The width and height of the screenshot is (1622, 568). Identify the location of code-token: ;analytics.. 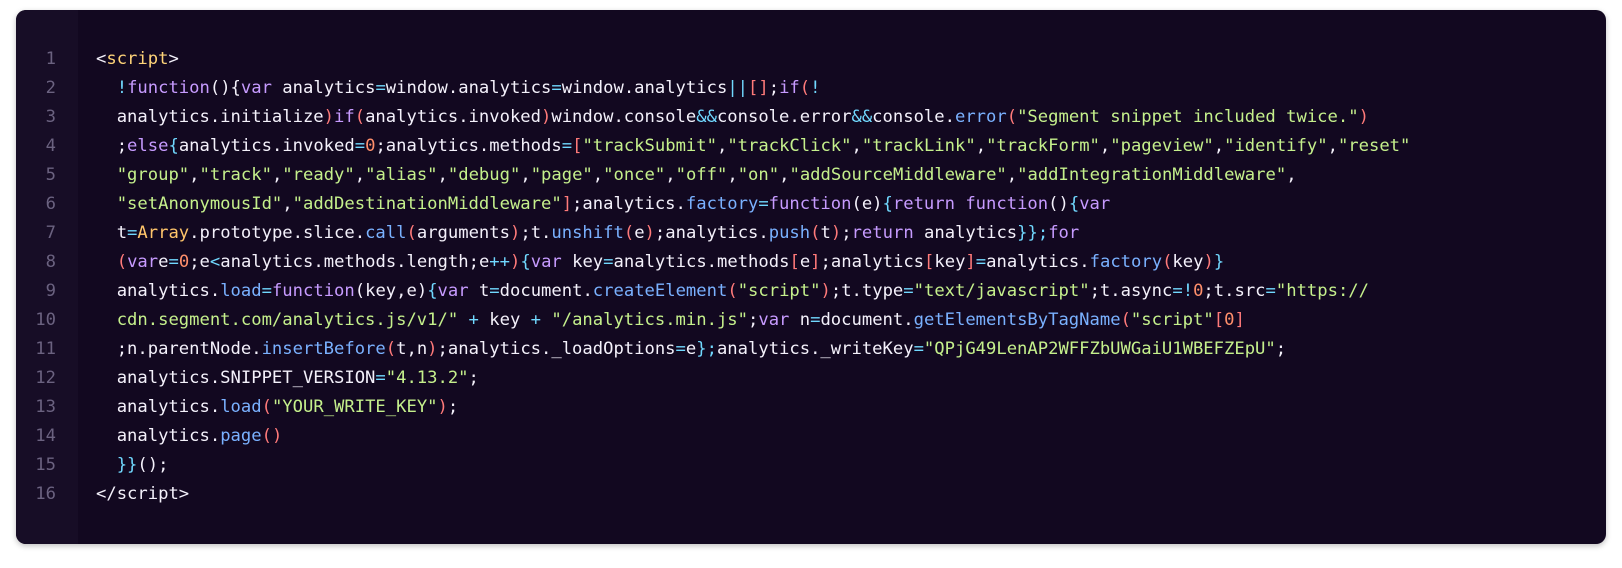
(711, 233).